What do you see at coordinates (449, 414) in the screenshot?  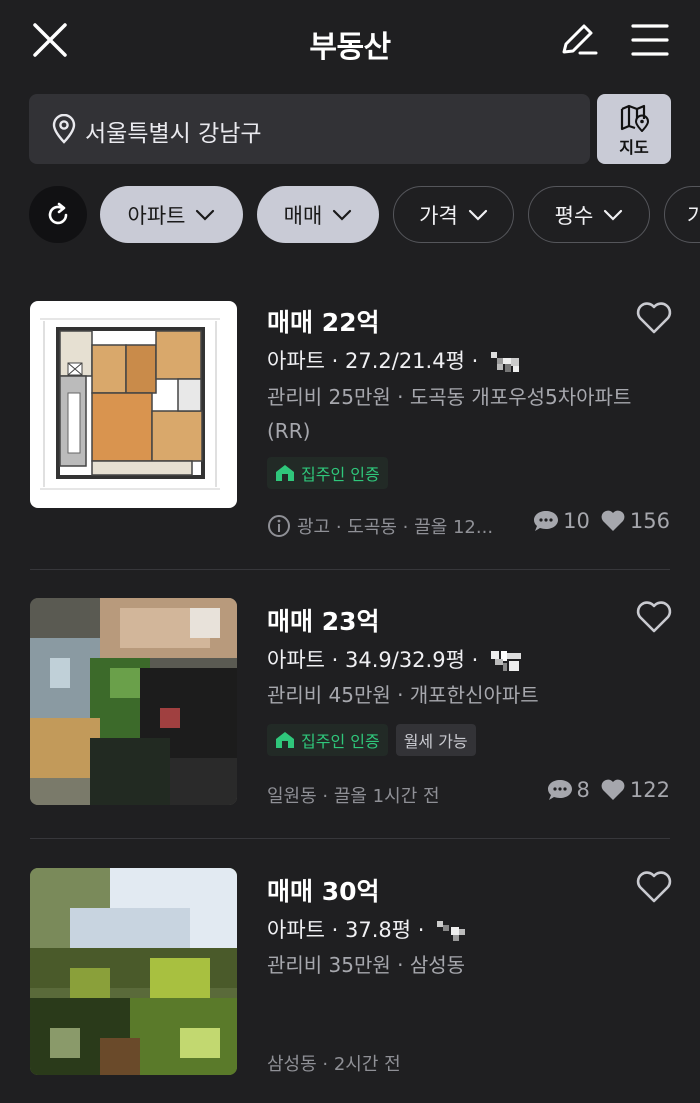 I see `listing-description: 관리비 25만원 · 도곡동 개포우성5차아파트(RR)` at bounding box center [449, 414].